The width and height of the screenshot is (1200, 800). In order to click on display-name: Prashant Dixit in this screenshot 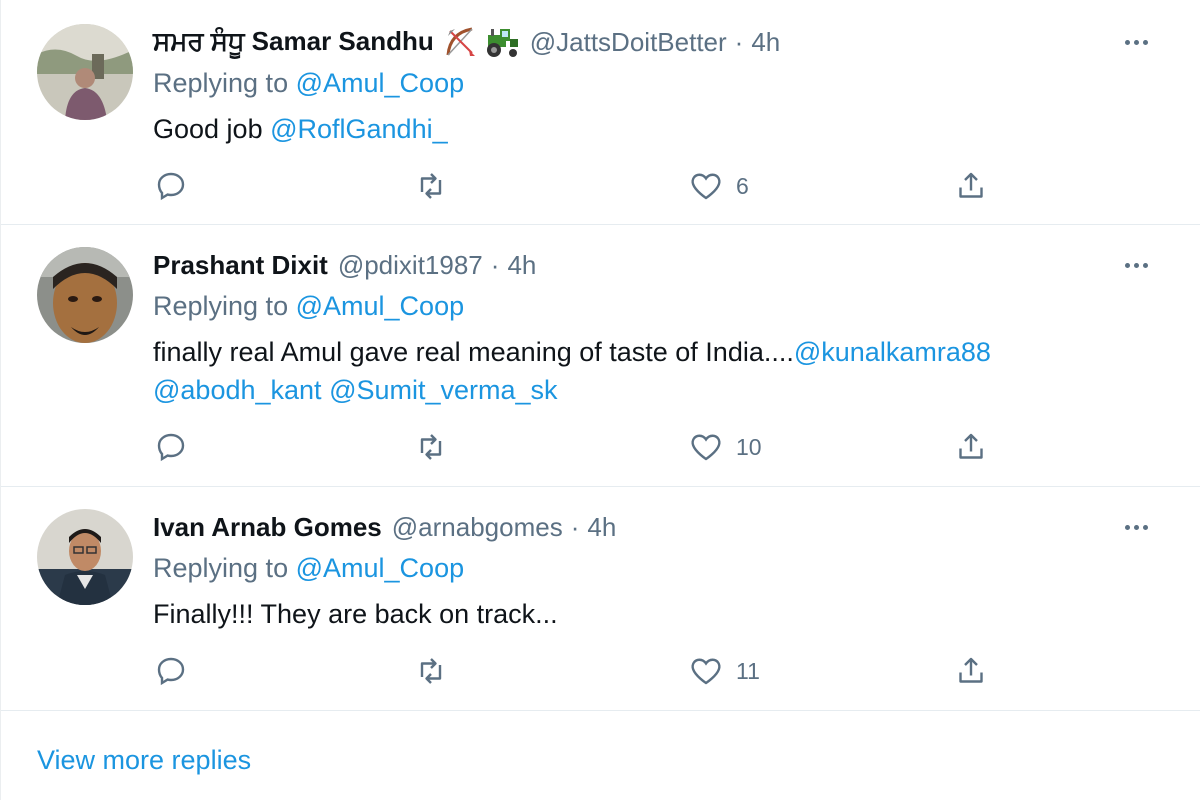, I will do `click(240, 265)`.